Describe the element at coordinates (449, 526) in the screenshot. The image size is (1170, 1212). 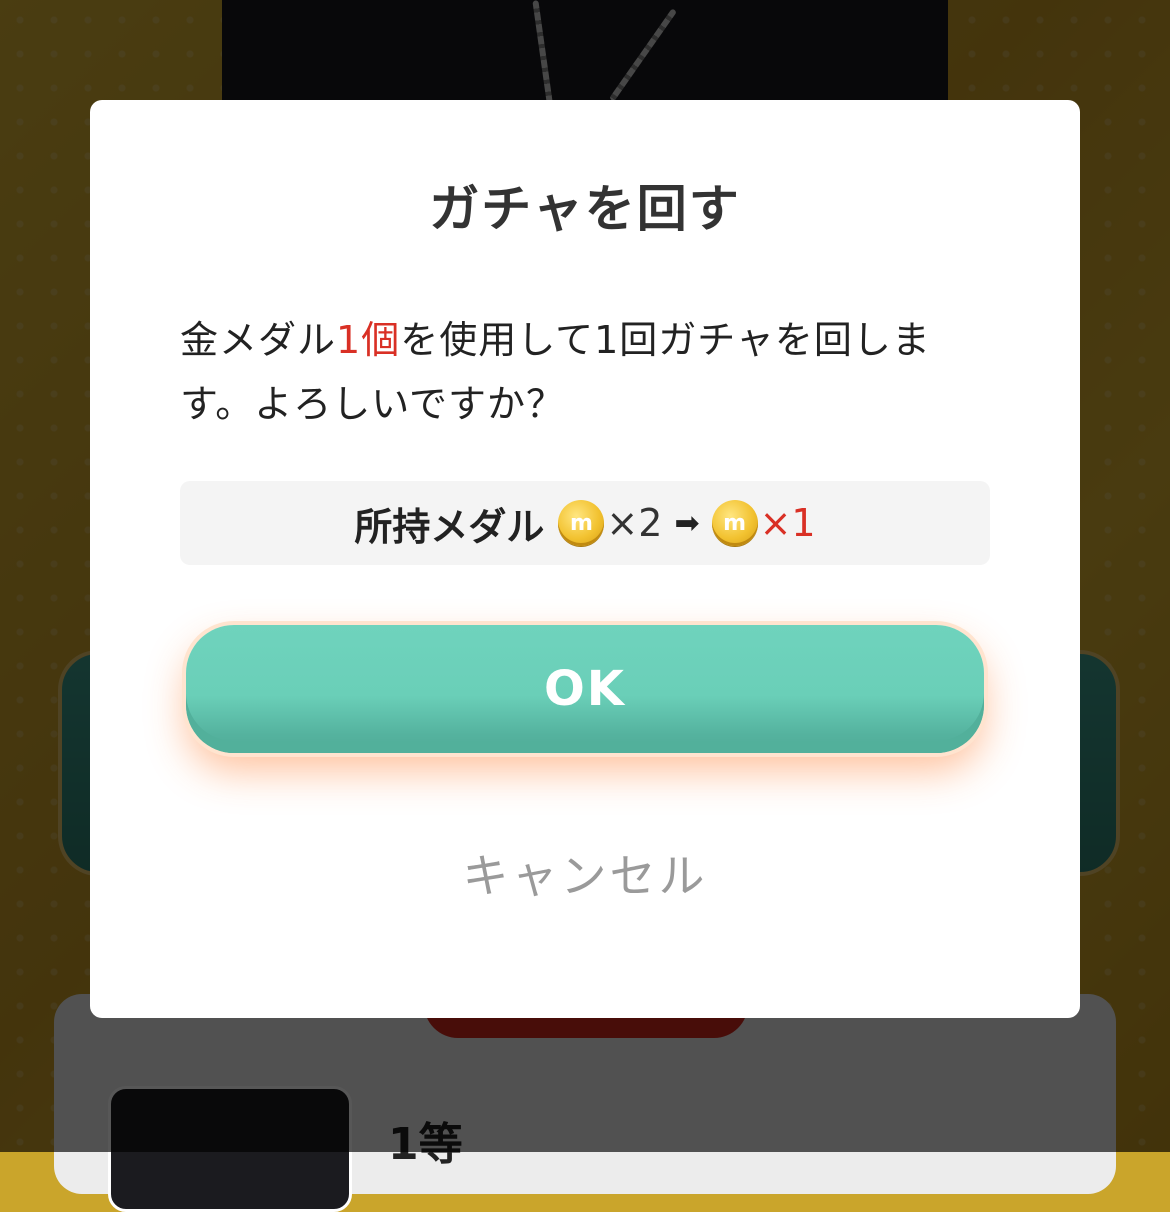
I see `medal-summary-label: 所持メダル` at that location.